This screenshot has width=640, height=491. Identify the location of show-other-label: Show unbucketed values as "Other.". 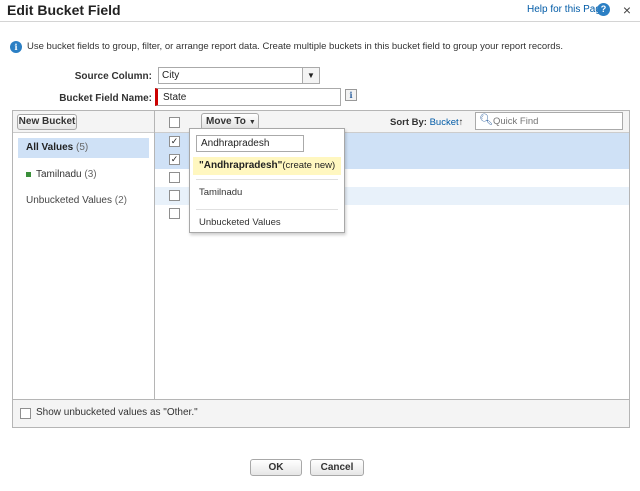
(117, 412).